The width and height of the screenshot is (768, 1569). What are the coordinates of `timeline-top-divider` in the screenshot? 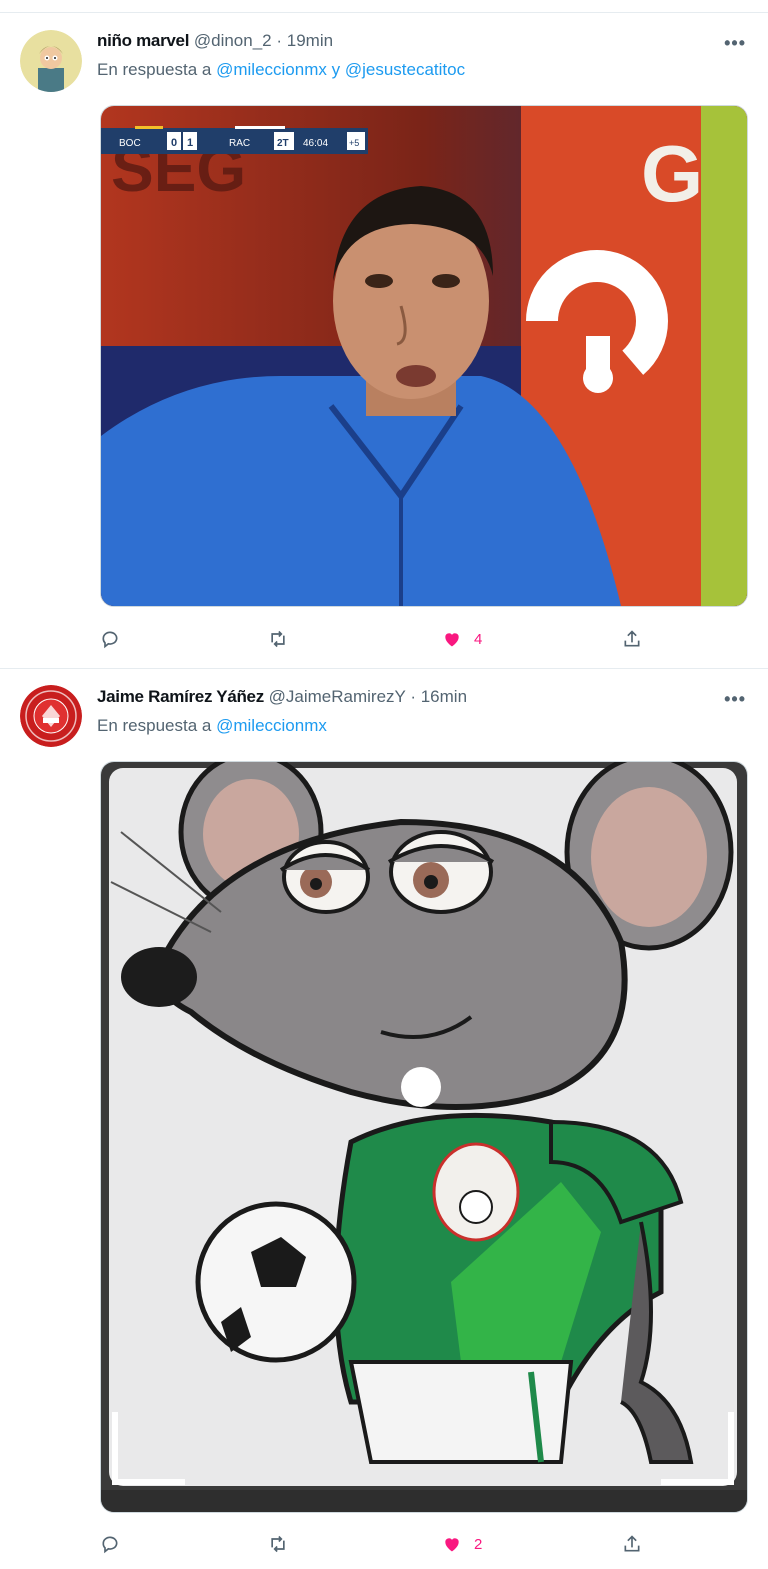 It's located at (384, 6).